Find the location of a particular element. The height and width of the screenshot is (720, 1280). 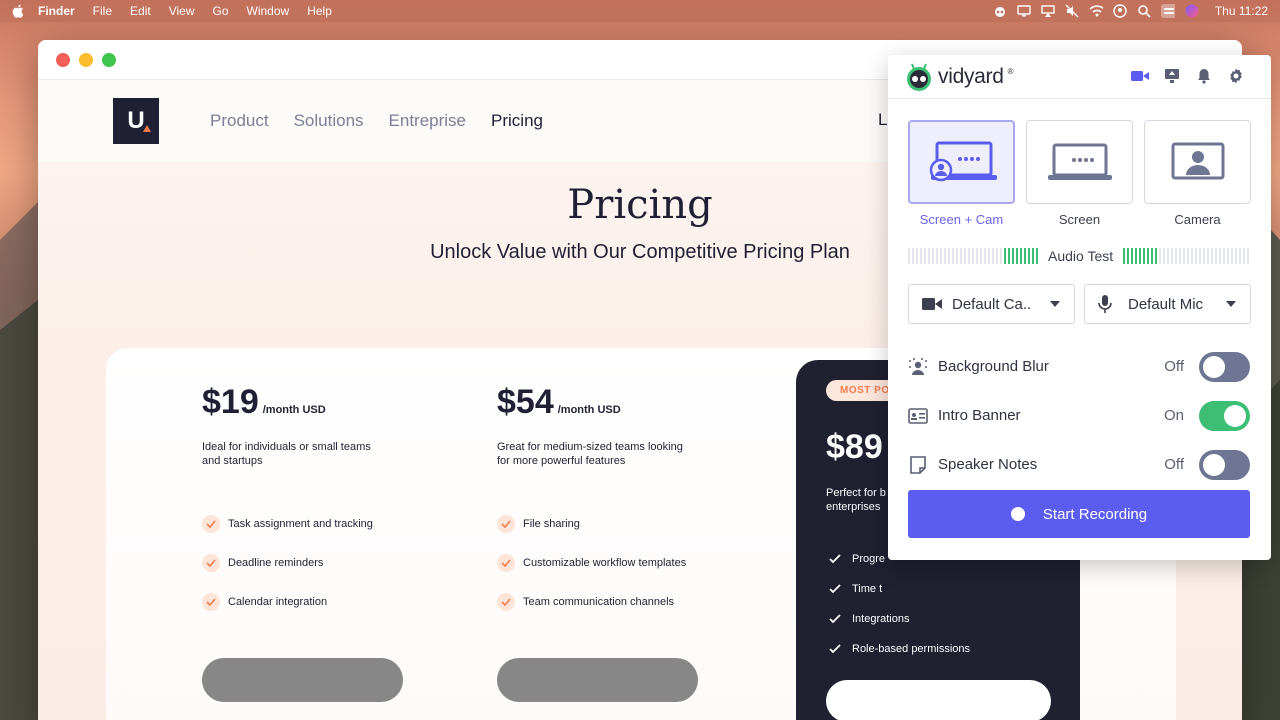

mode-screen: Screen is located at coordinates (1079, 173).